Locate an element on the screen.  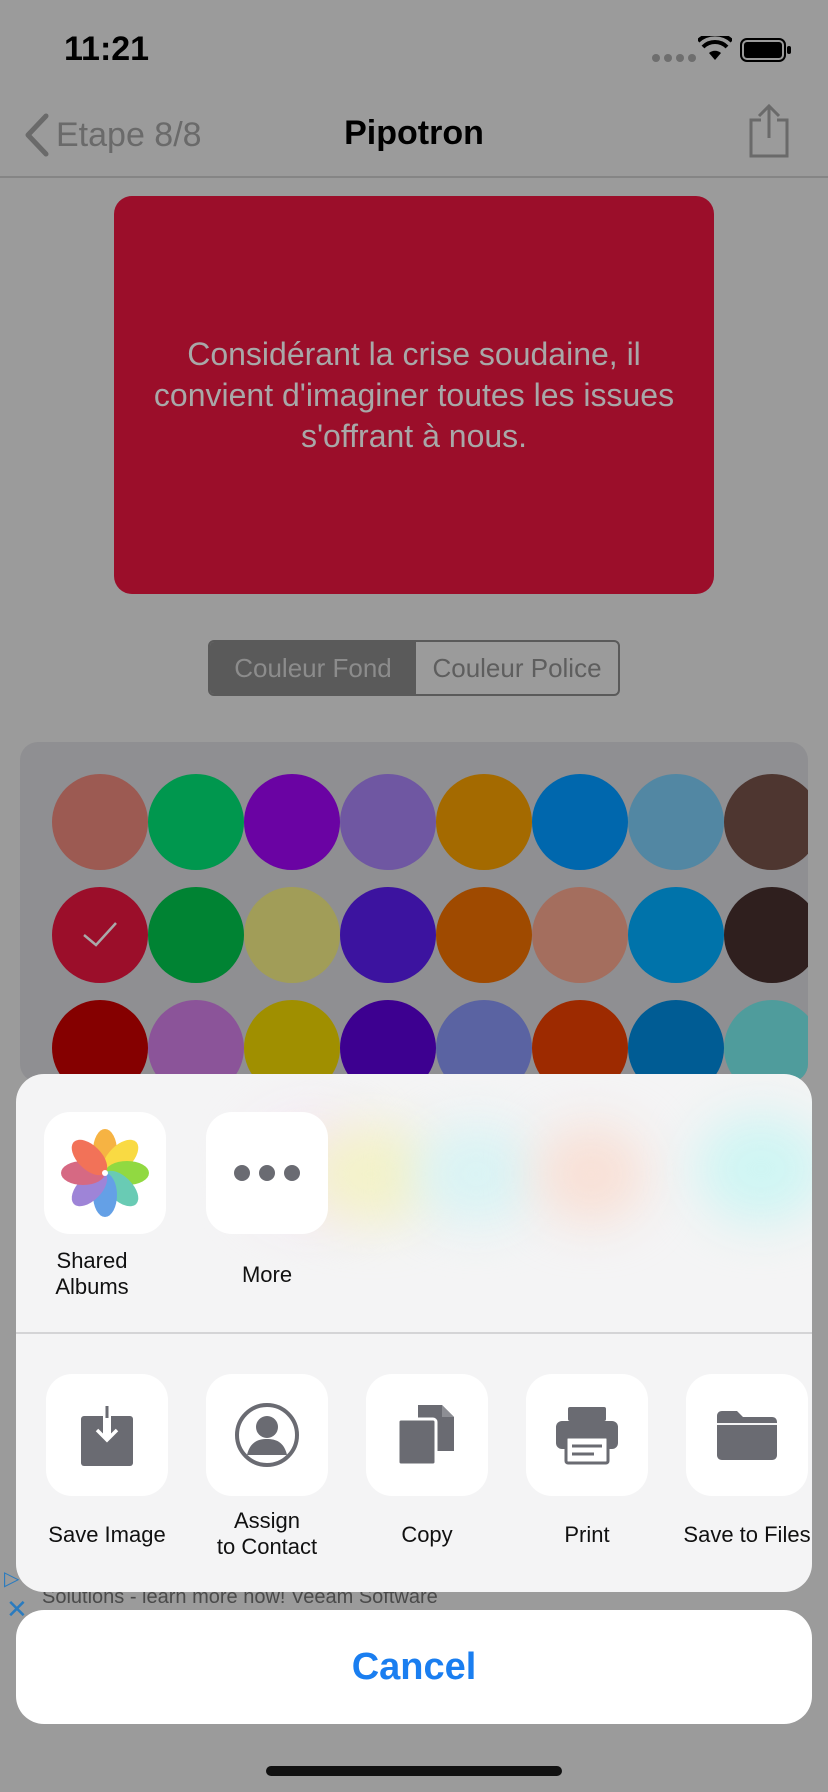
segment-background-color: Couleur Fond is located at coordinates (313, 668).